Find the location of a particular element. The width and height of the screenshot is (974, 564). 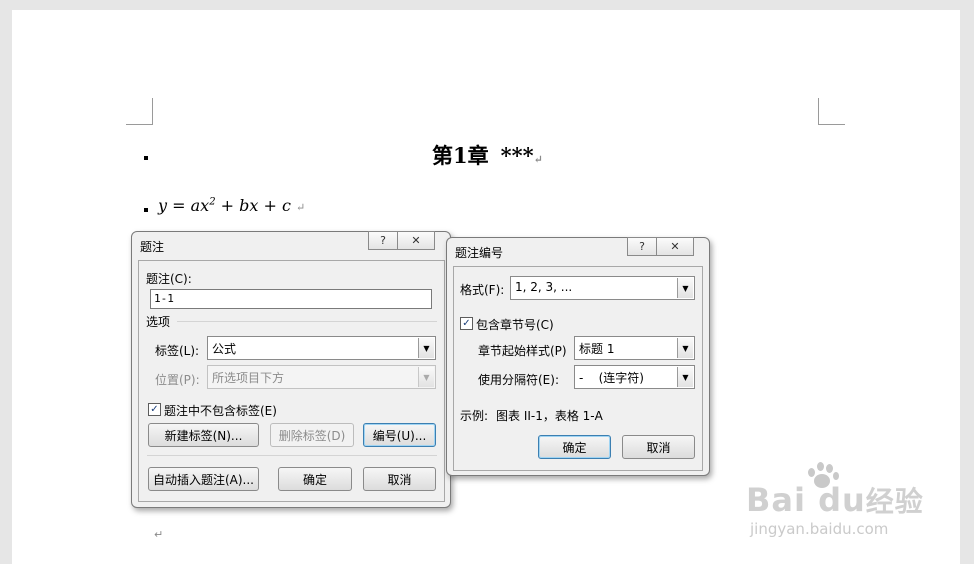

position-select: 所选项目下方 ▼ is located at coordinates (321, 377).